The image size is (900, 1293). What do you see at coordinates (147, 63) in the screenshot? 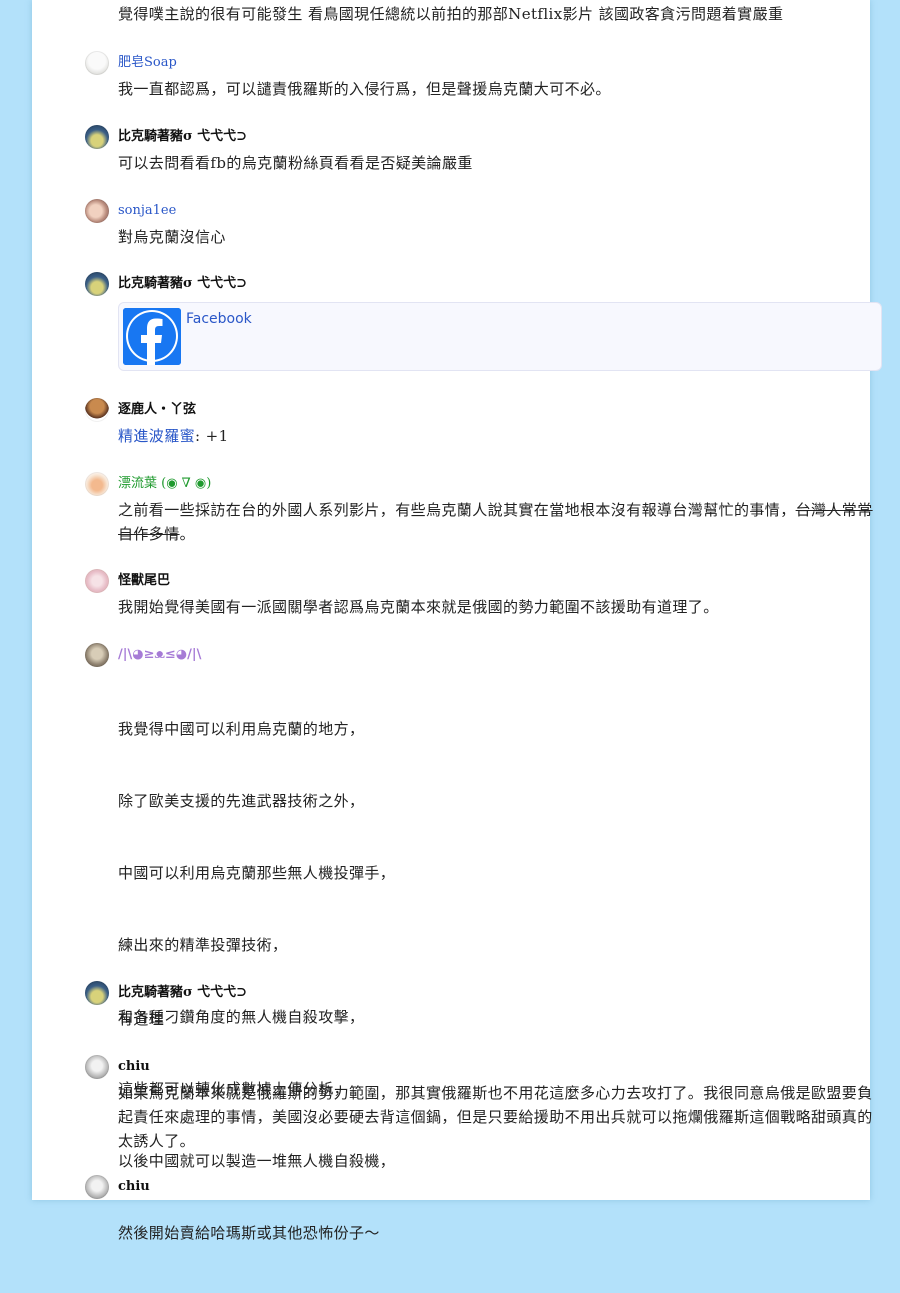
I see `author-name: 肥皂Soap` at bounding box center [147, 63].